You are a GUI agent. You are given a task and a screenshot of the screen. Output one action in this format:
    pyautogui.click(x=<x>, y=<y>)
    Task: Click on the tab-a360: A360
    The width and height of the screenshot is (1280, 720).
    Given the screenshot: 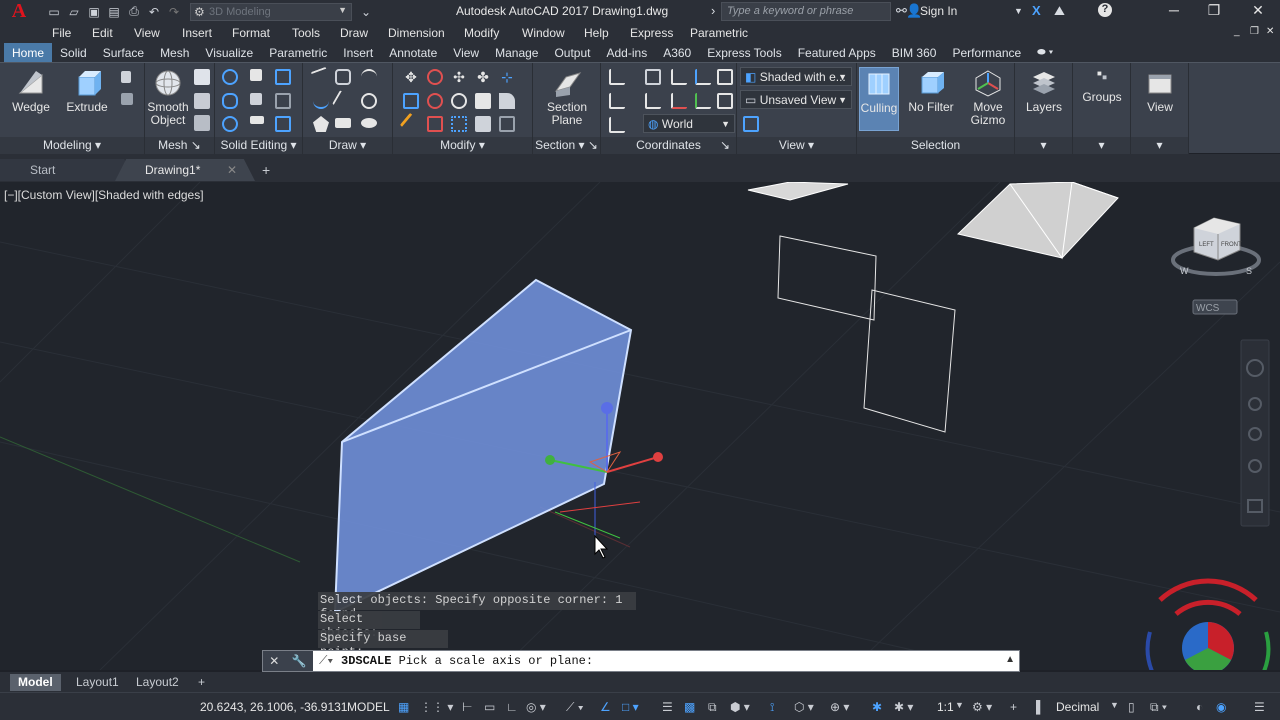 What is the action you would take?
    pyautogui.click(x=677, y=52)
    